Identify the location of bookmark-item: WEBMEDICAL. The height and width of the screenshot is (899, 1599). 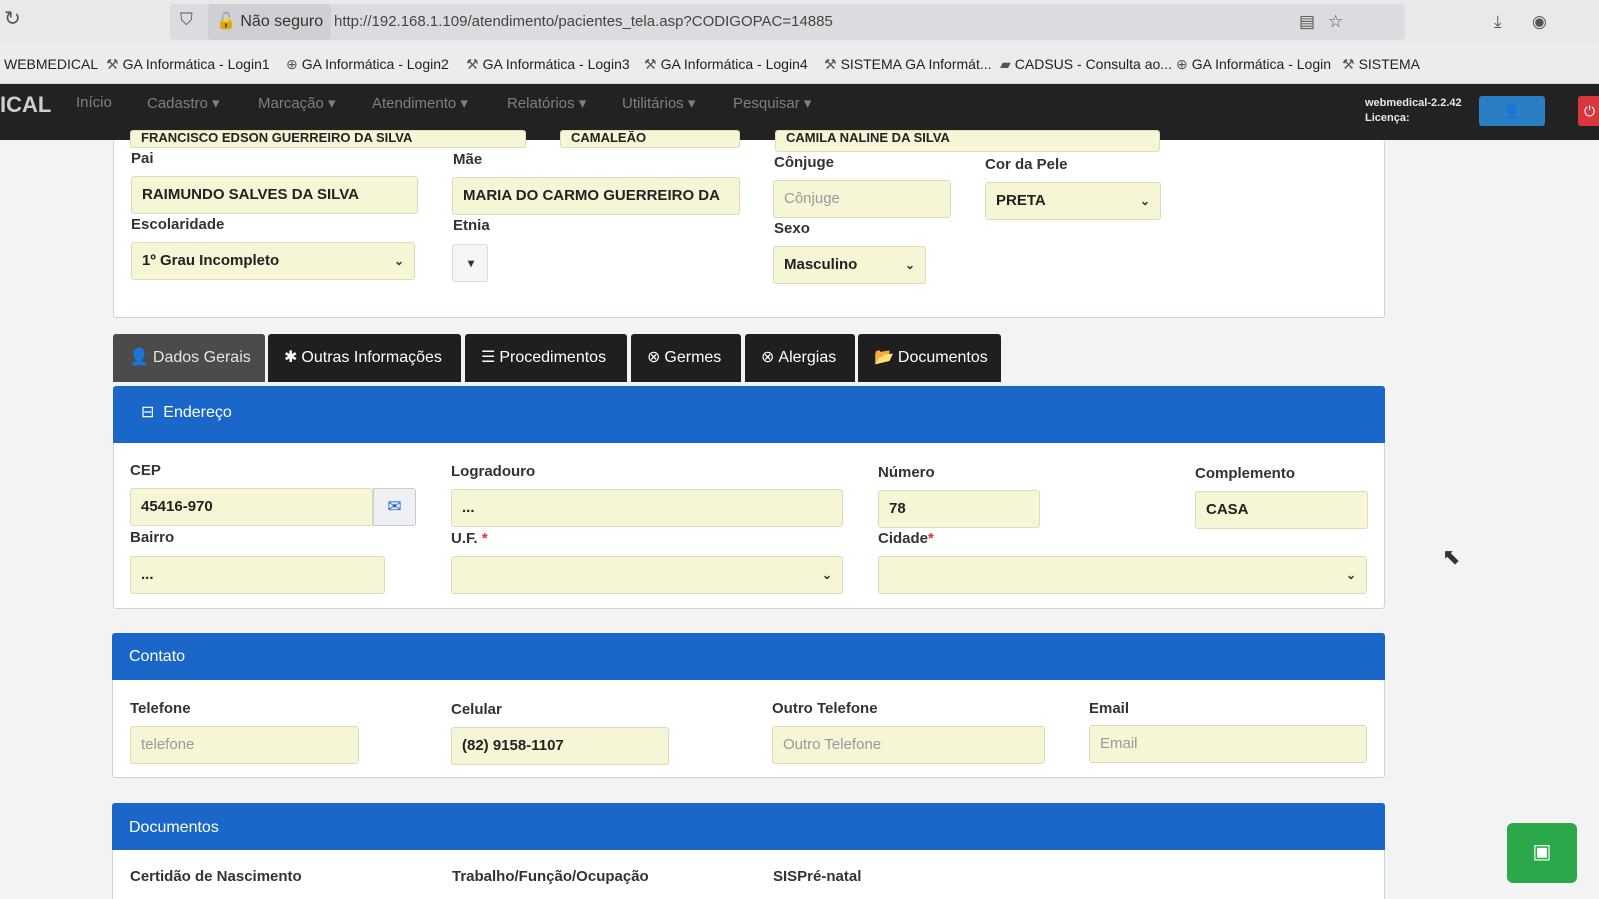
(51, 64).